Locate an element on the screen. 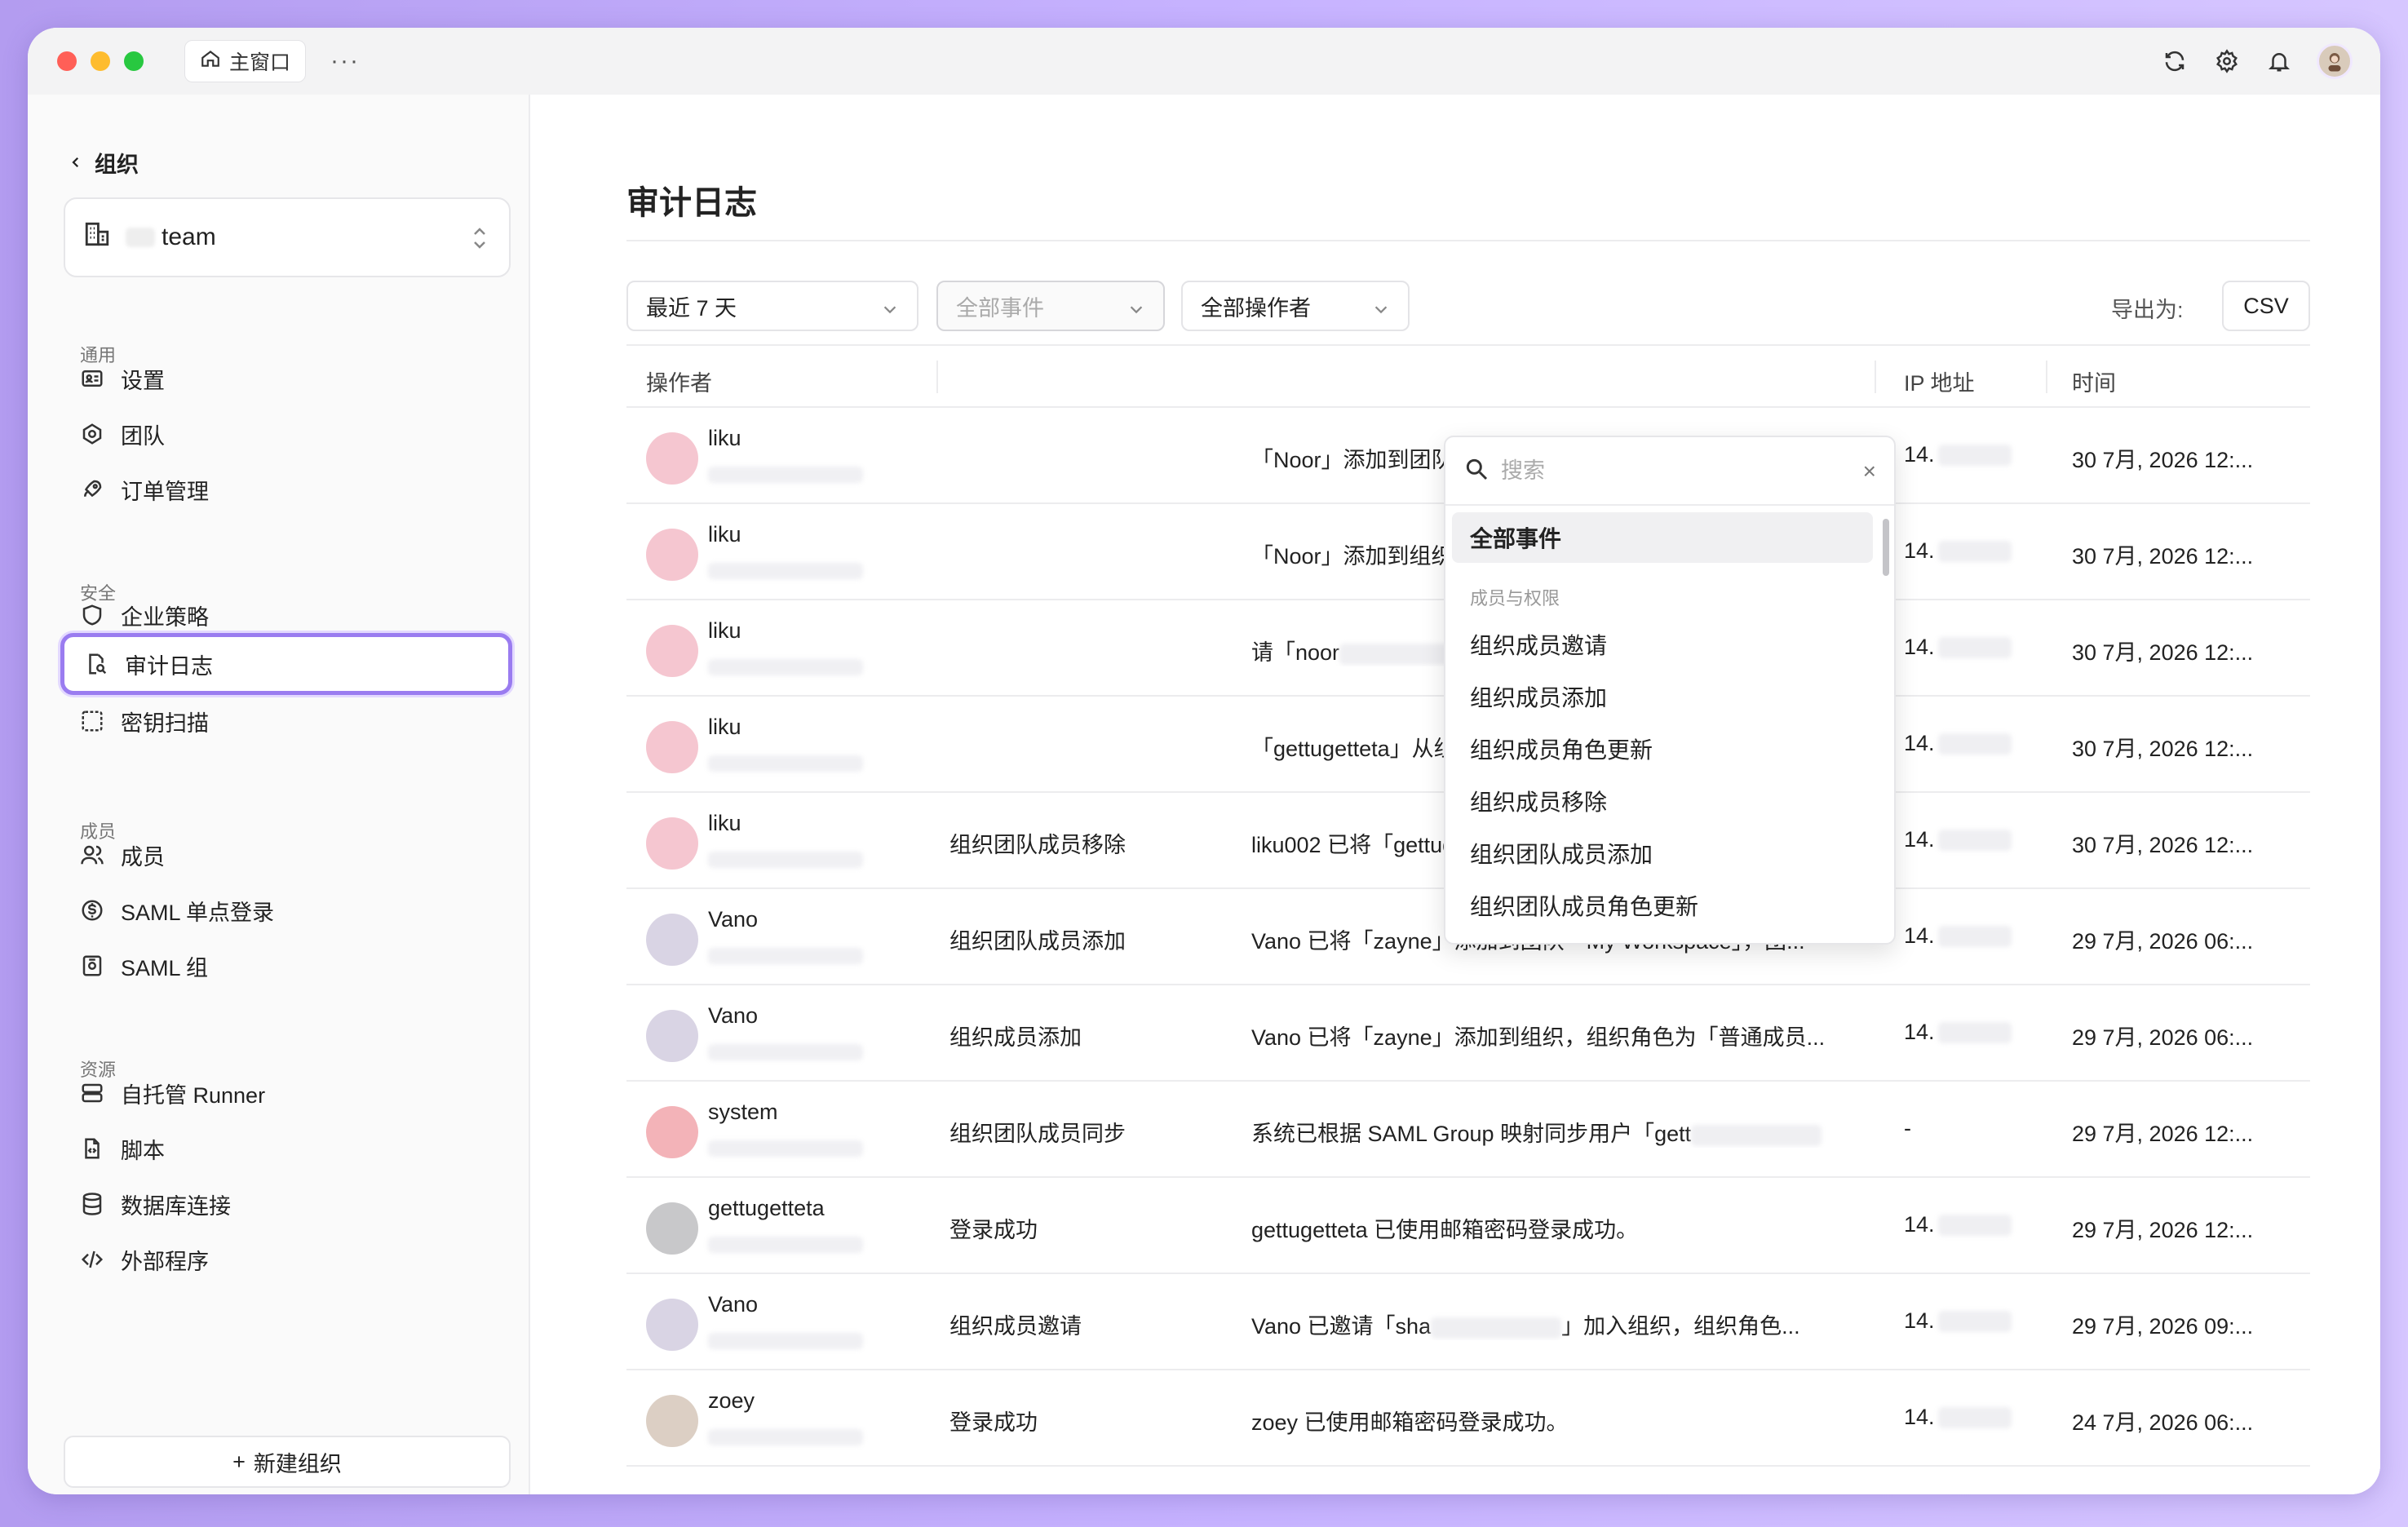  dropdown-option-selected: 全部事件 is located at coordinates (1662, 537).